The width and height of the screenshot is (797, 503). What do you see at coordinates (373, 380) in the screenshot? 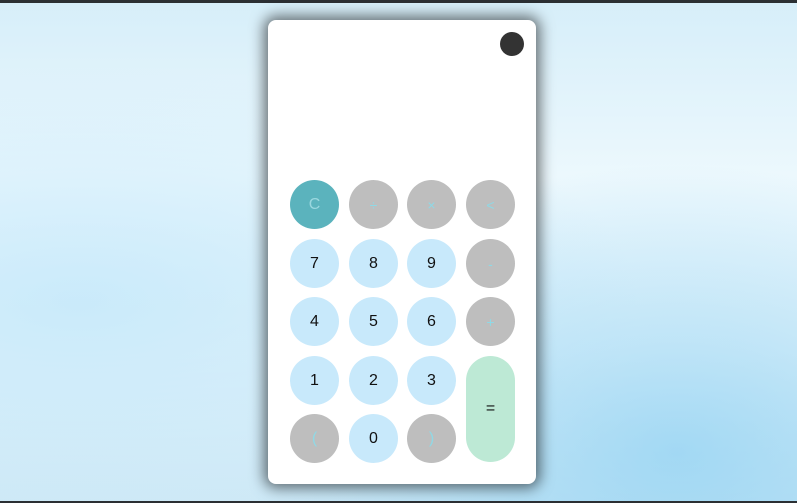
I see `digit-2-button: 2` at bounding box center [373, 380].